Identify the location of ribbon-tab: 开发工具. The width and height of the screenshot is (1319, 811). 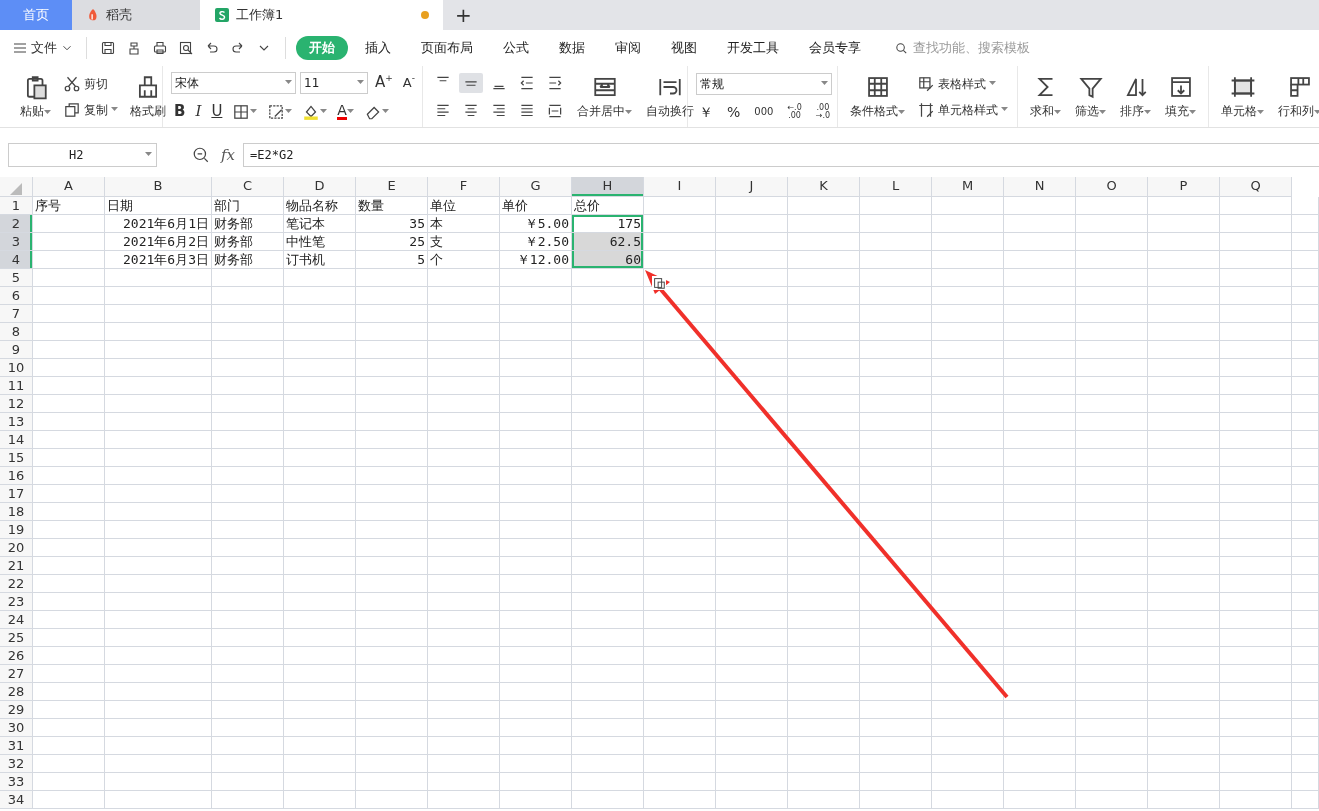
(753, 48).